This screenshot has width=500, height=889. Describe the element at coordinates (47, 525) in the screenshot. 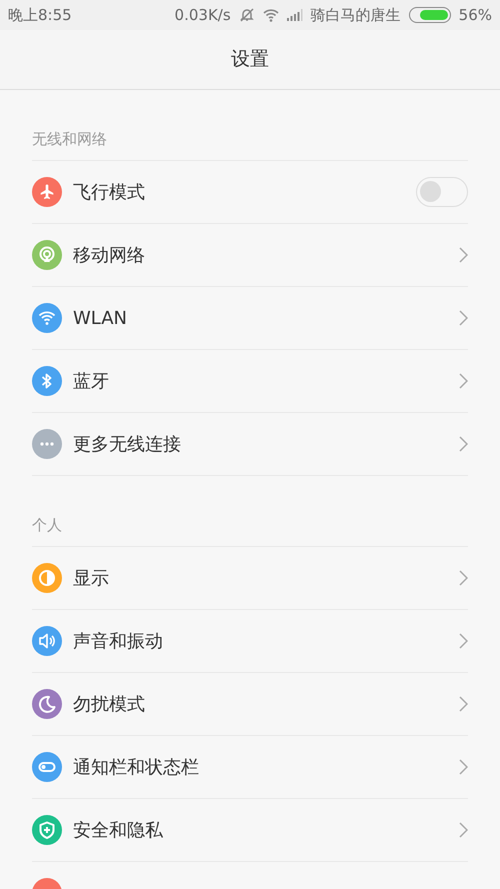

I see `section-header: 个人` at that location.